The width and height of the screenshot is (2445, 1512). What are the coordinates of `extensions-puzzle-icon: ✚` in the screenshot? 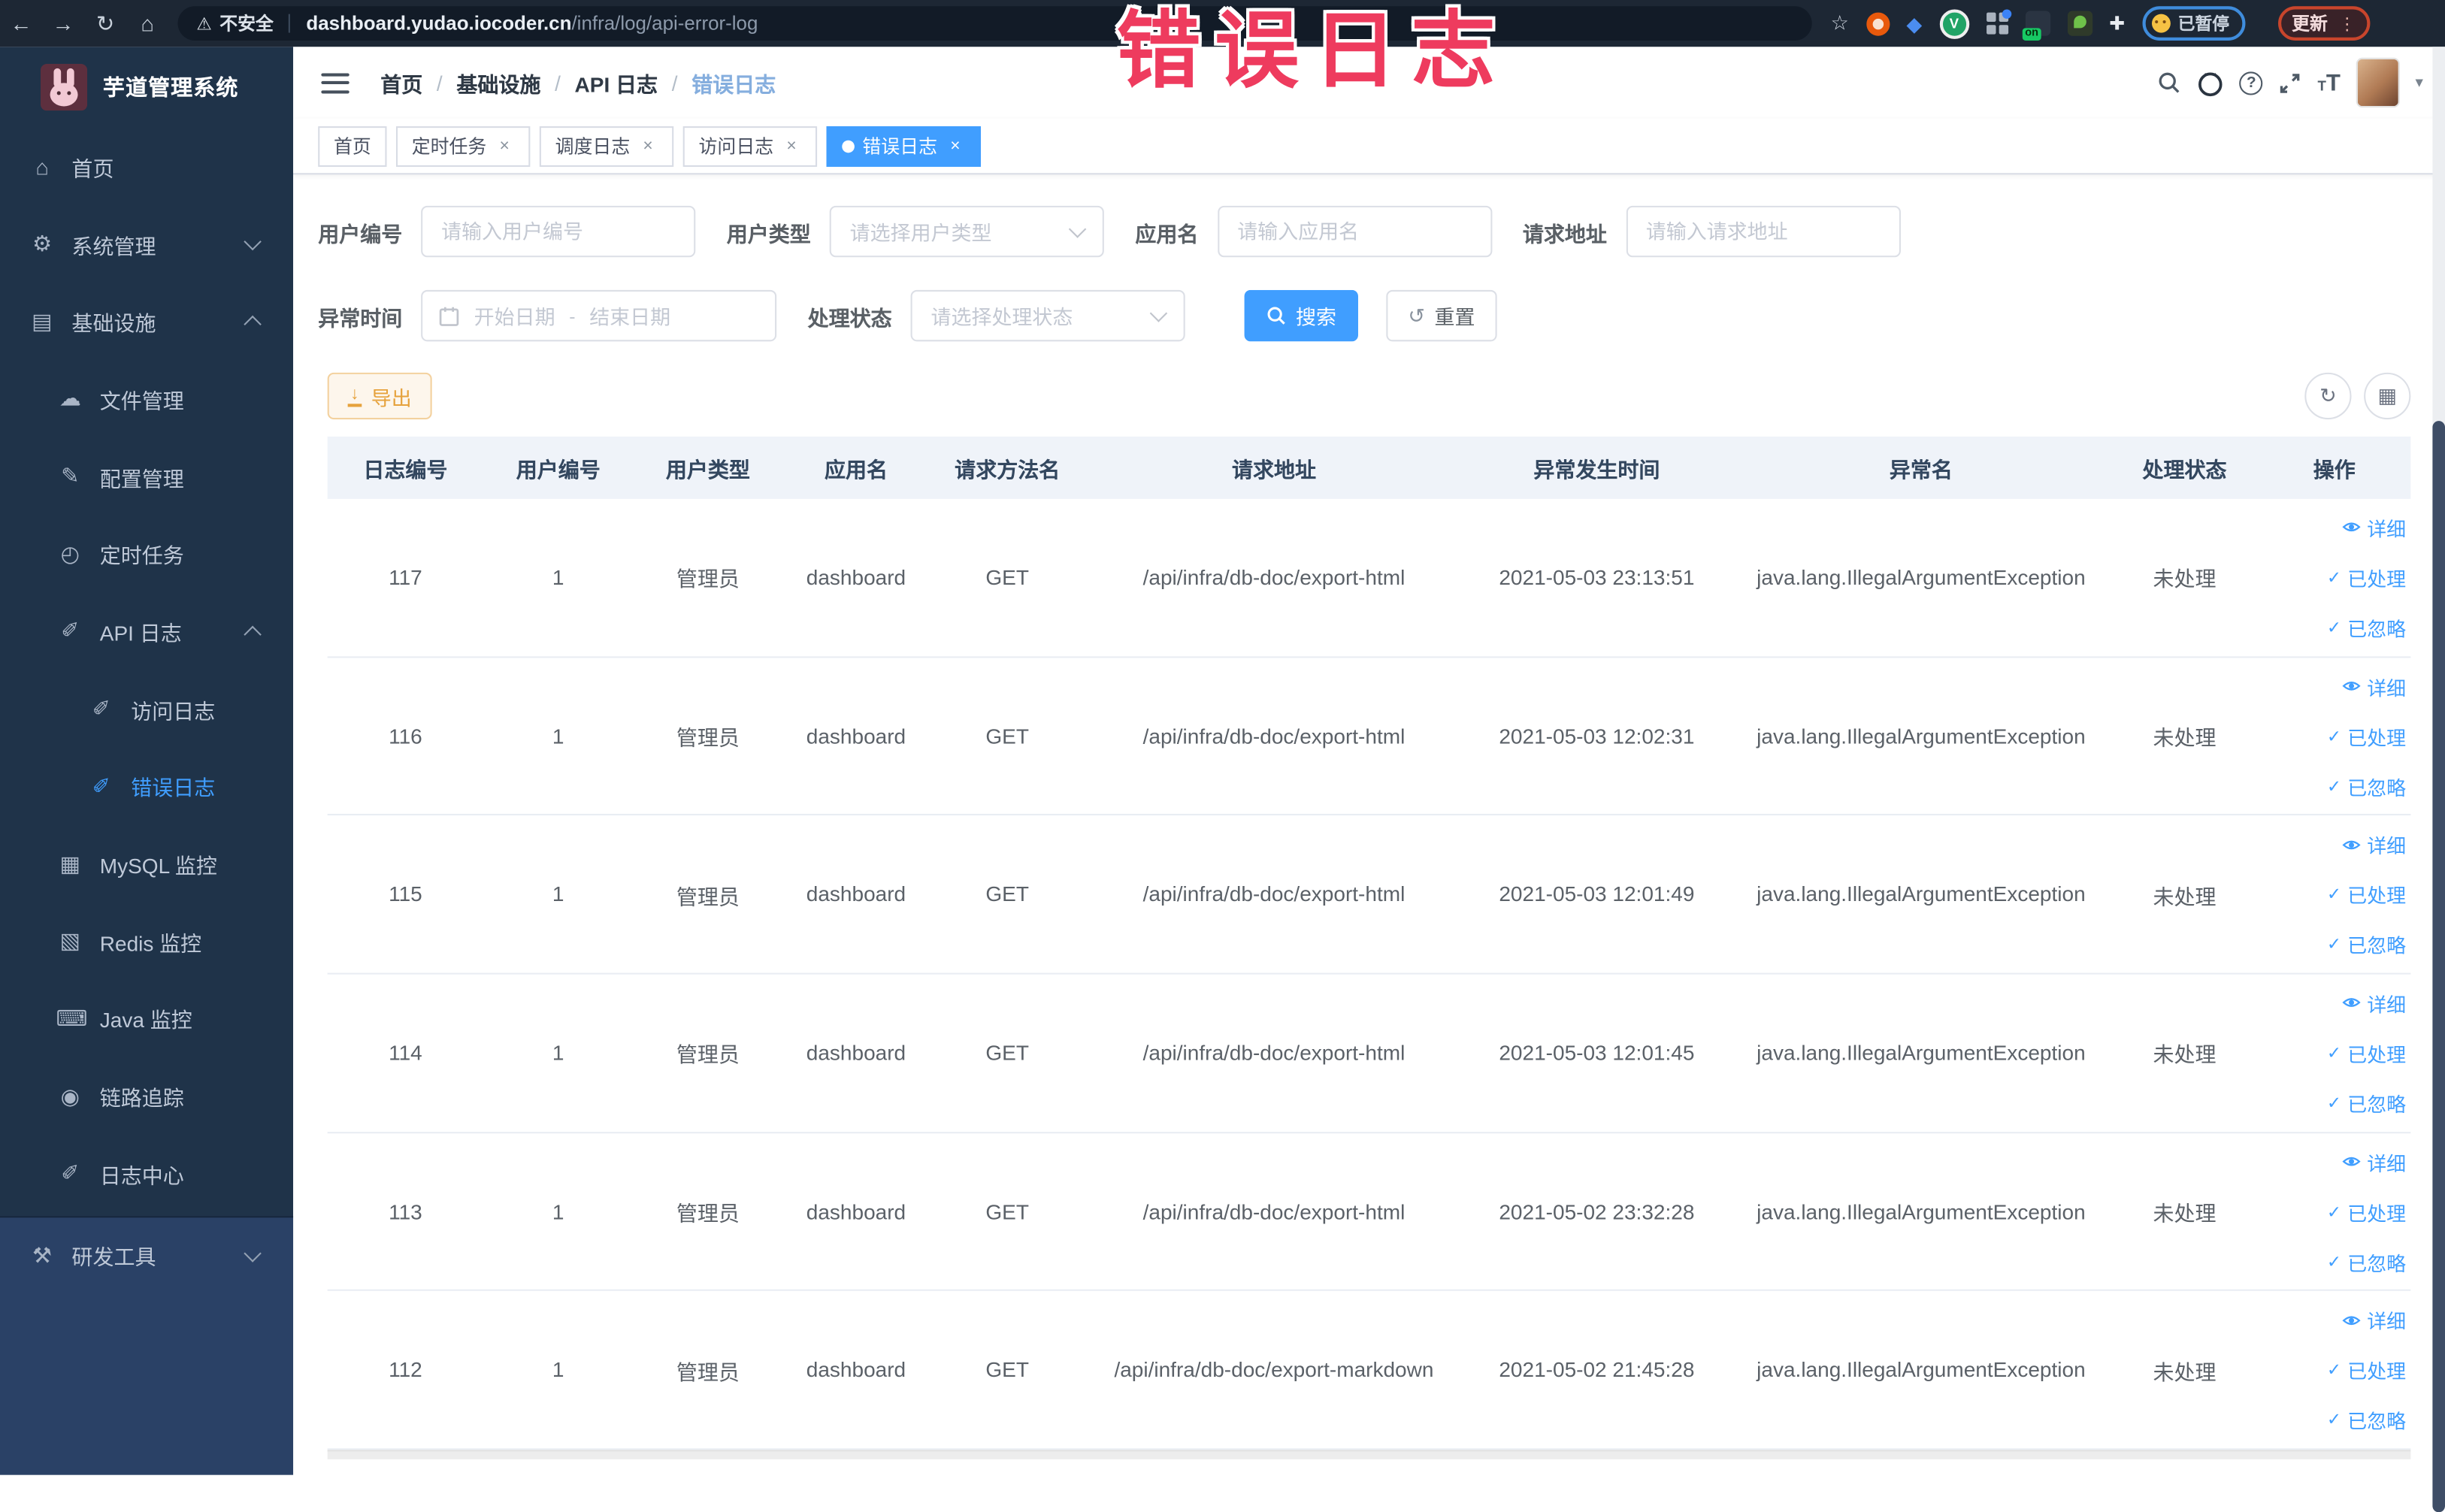 It's located at (2117, 24).